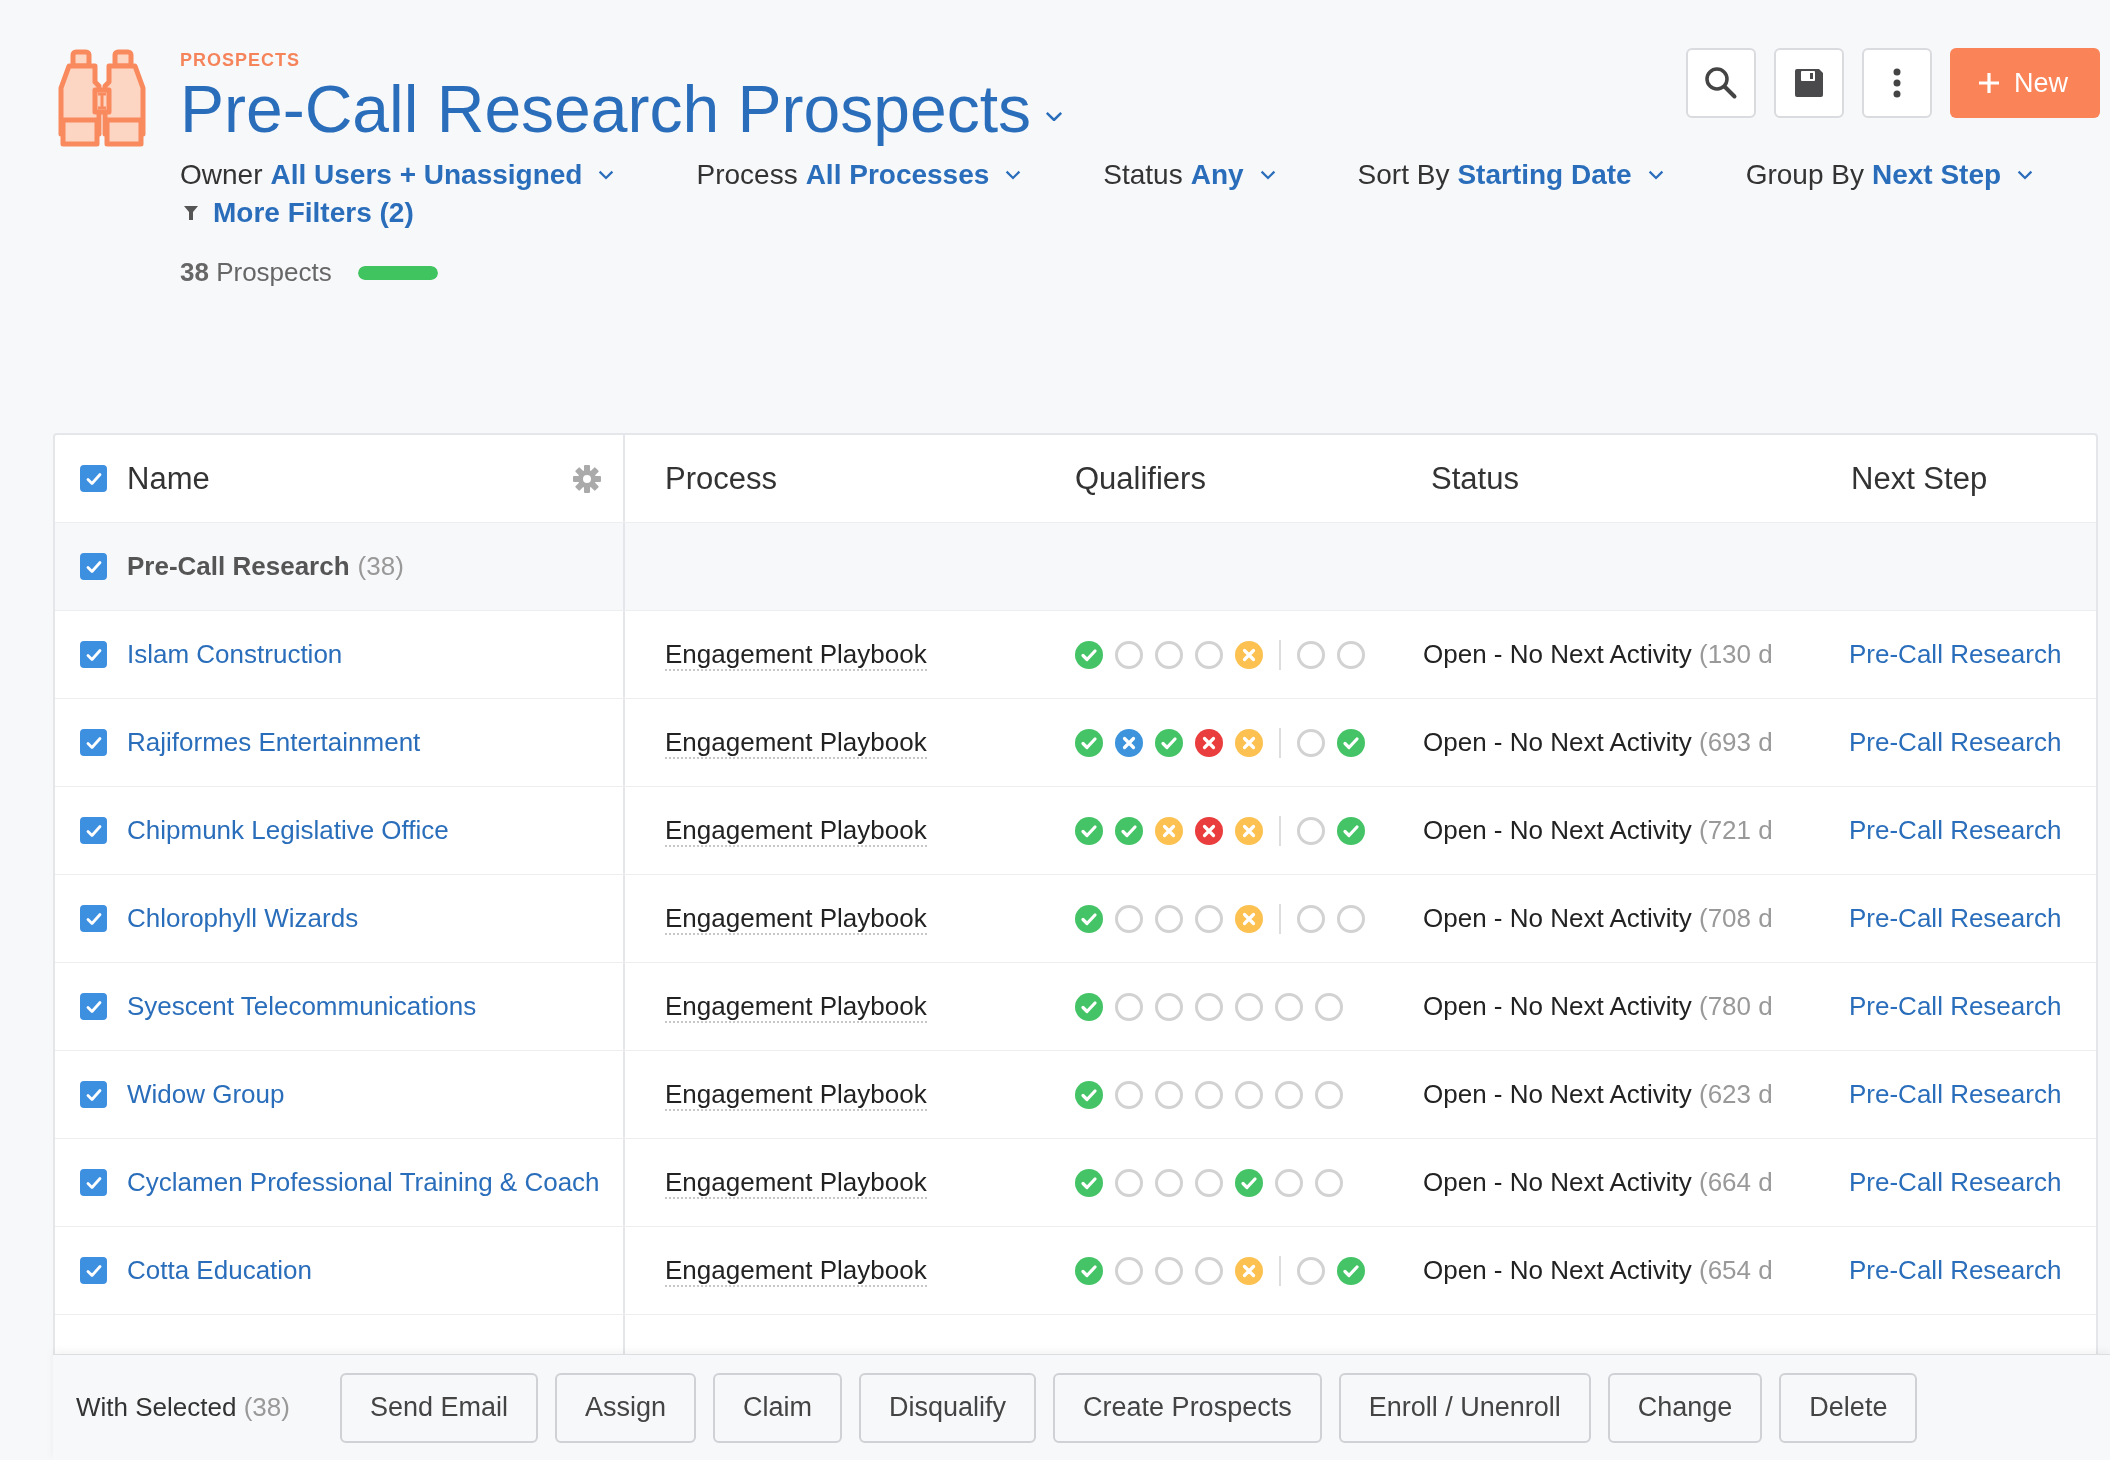 Image resolution: width=2110 pixels, height=1460 pixels. Describe the element at coordinates (778, 1407) in the screenshot. I see `action-button: Claim` at that location.